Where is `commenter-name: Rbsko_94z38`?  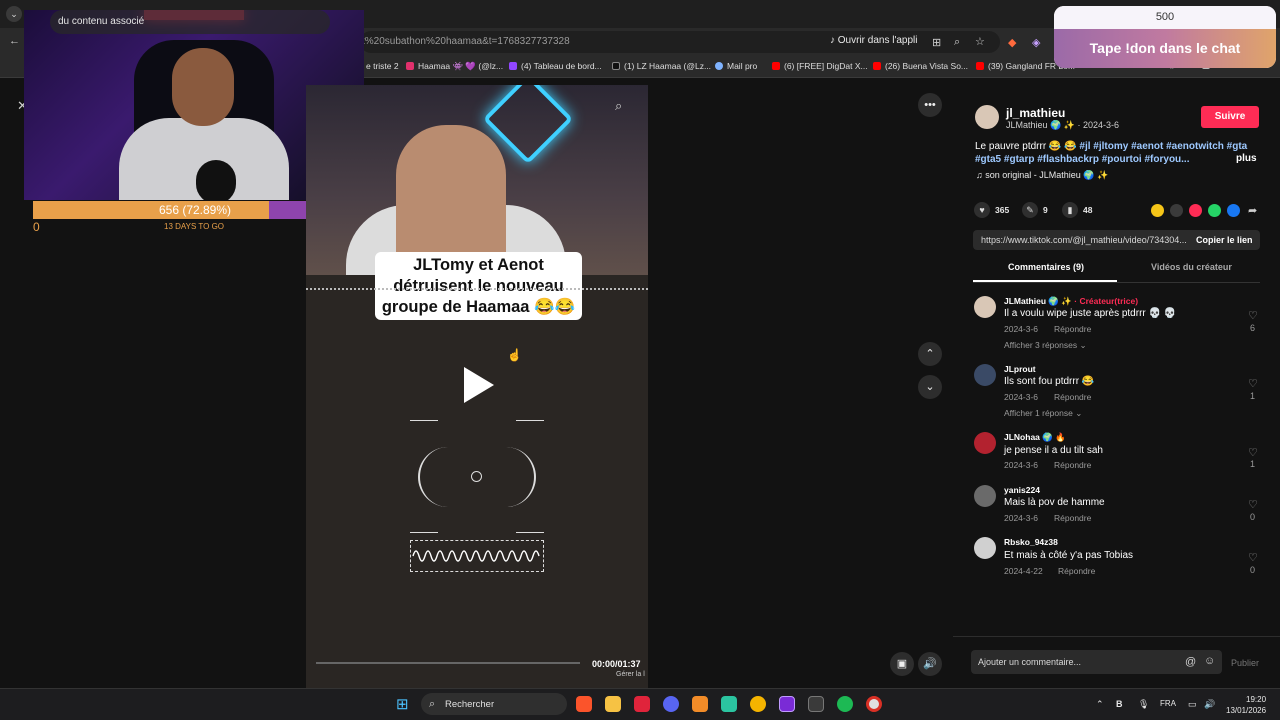 commenter-name: Rbsko_94z38 is located at coordinates (1031, 542).